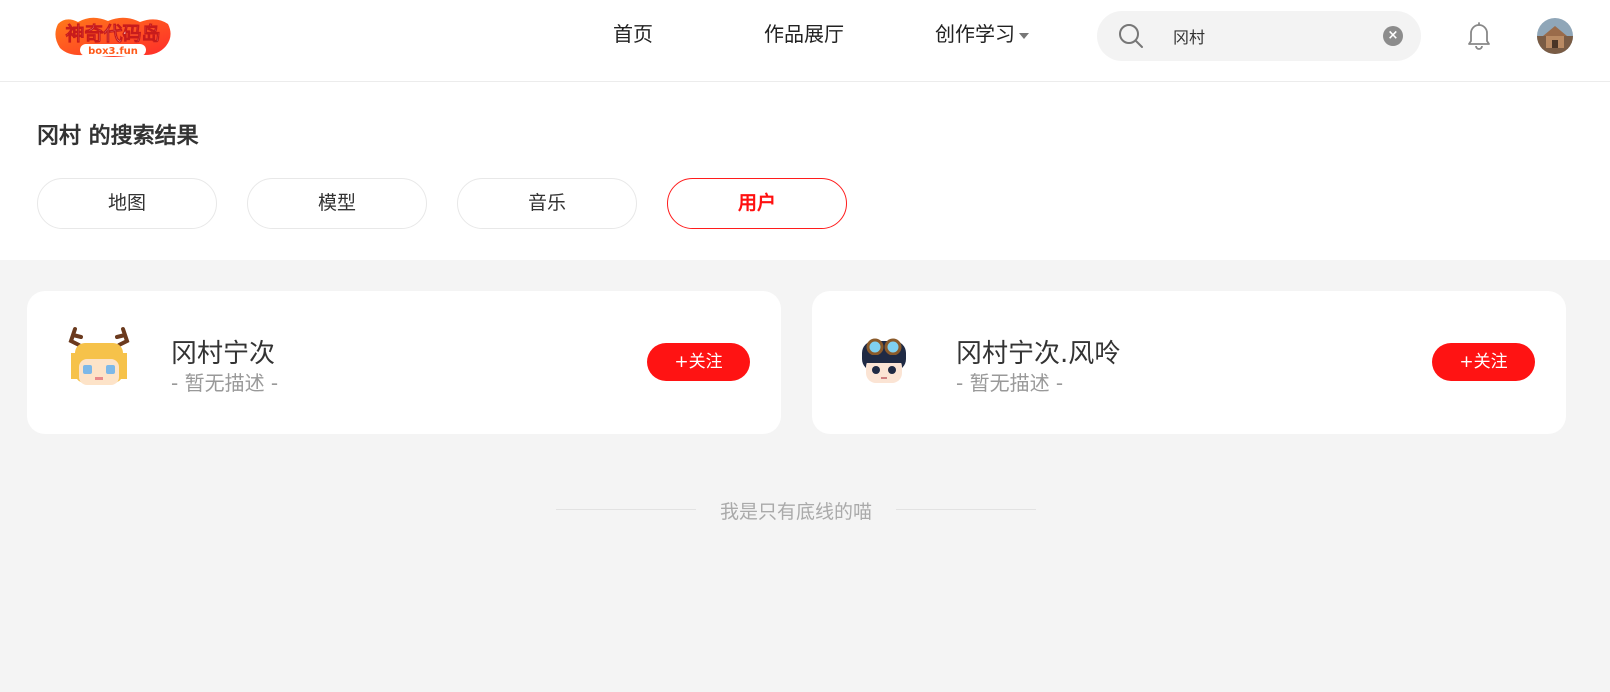 The width and height of the screenshot is (1610, 692). I want to click on nav-learn-dropdown: 创作学习, so click(982, 32).